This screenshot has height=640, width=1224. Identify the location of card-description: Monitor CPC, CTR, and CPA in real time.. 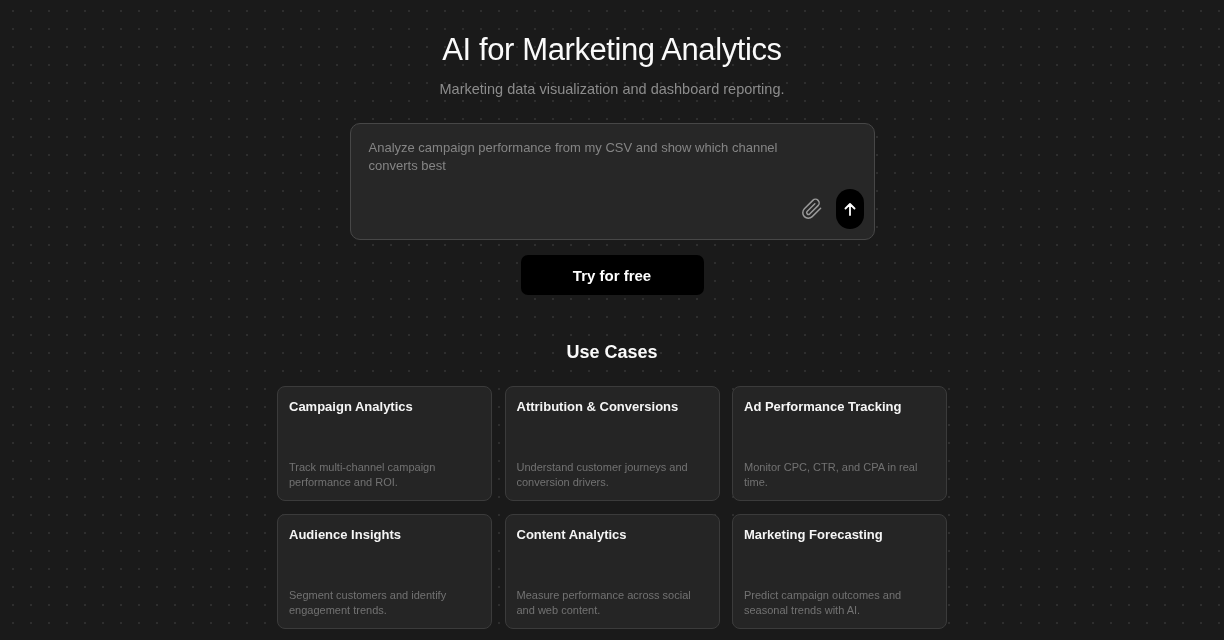
(831, 475).